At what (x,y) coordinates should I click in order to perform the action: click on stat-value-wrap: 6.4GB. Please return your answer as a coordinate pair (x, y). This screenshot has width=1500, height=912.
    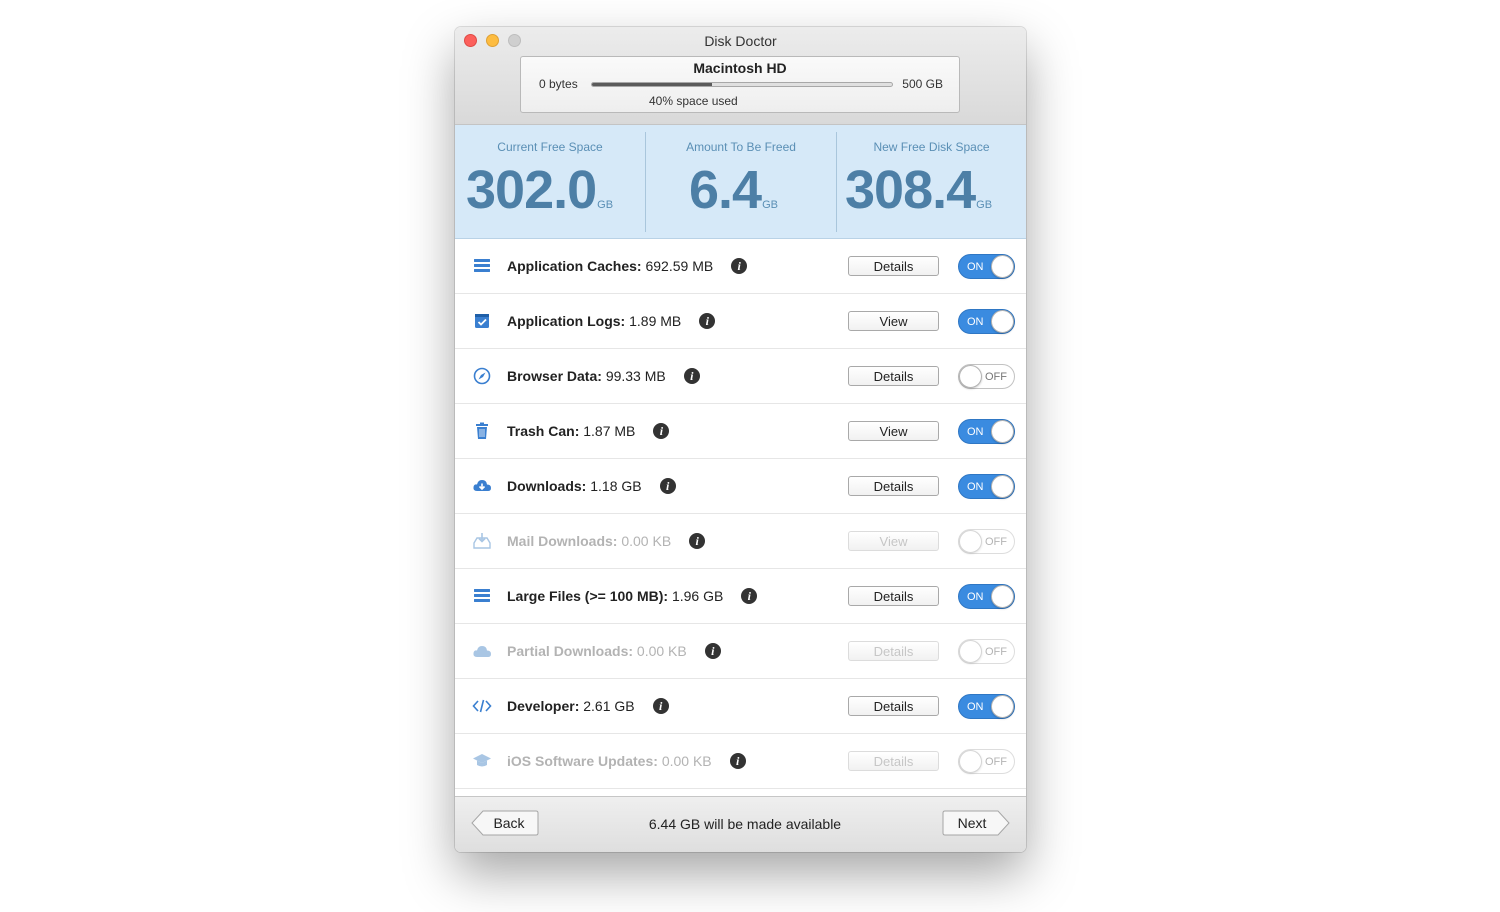
    Looking at the image, I should click on (733, 190).